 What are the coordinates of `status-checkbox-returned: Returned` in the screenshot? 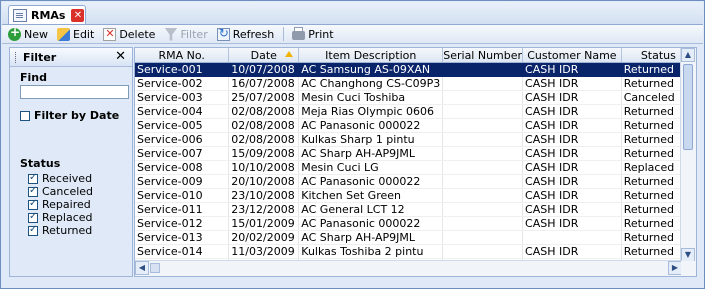 It's located at (60, 230).